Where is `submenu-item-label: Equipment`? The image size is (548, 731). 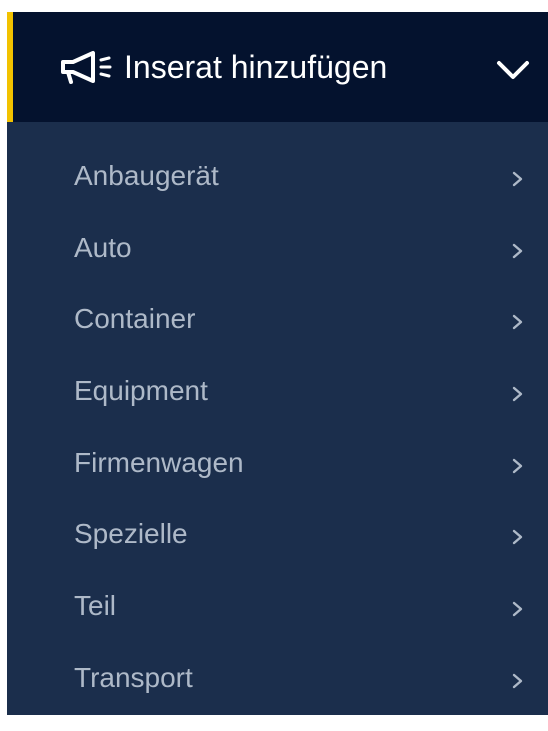 submenu-item-label: Equipment is located at coordinates (141, 391).